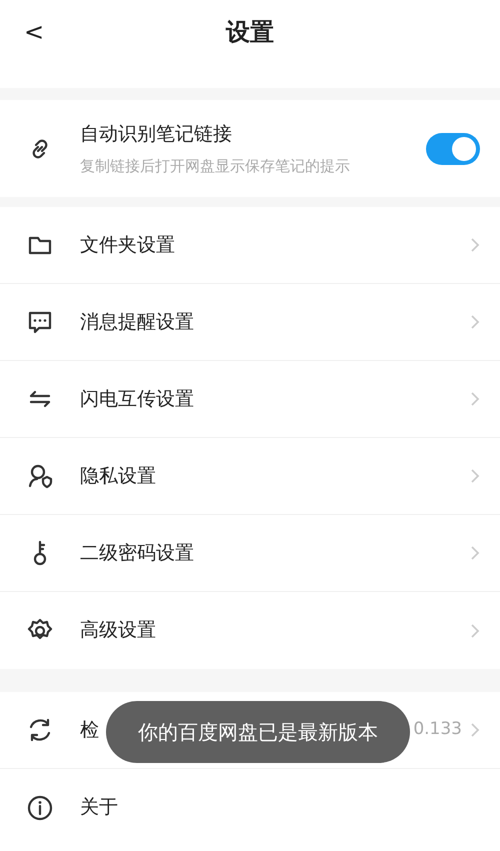 This screenshot has width=500, height=851. What do you see at coordinates (137, 553) in the screenshot?
I see `row-label: 二级密码设置` at bounding box center [137, 553].